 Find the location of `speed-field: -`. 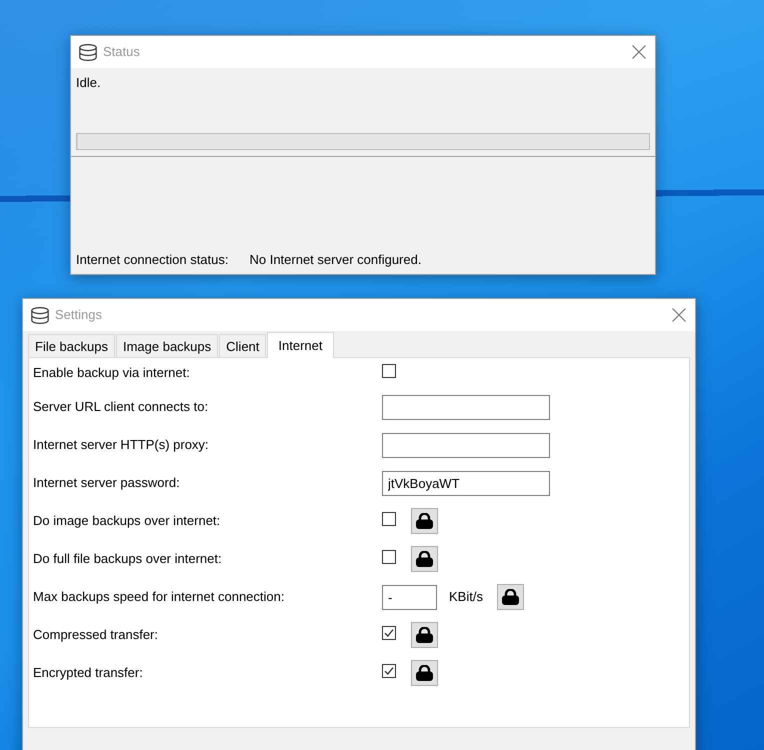

speed-field: - is located at coordinates (409, 597).